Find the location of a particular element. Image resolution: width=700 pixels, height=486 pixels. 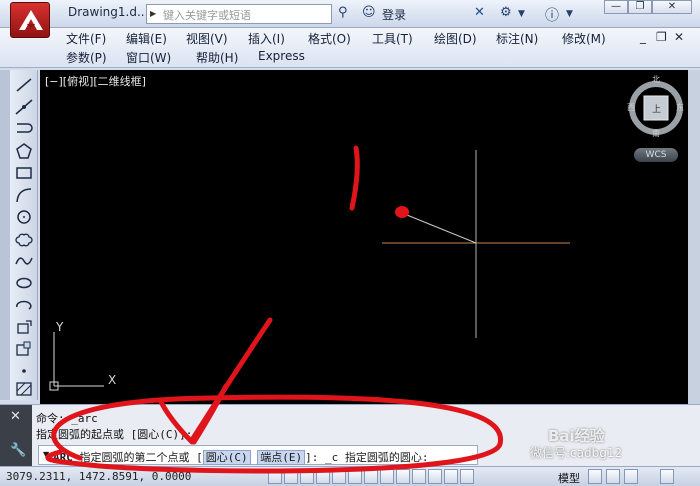

menu-edit: 编辑(E) is located at coordinates (146, 38).